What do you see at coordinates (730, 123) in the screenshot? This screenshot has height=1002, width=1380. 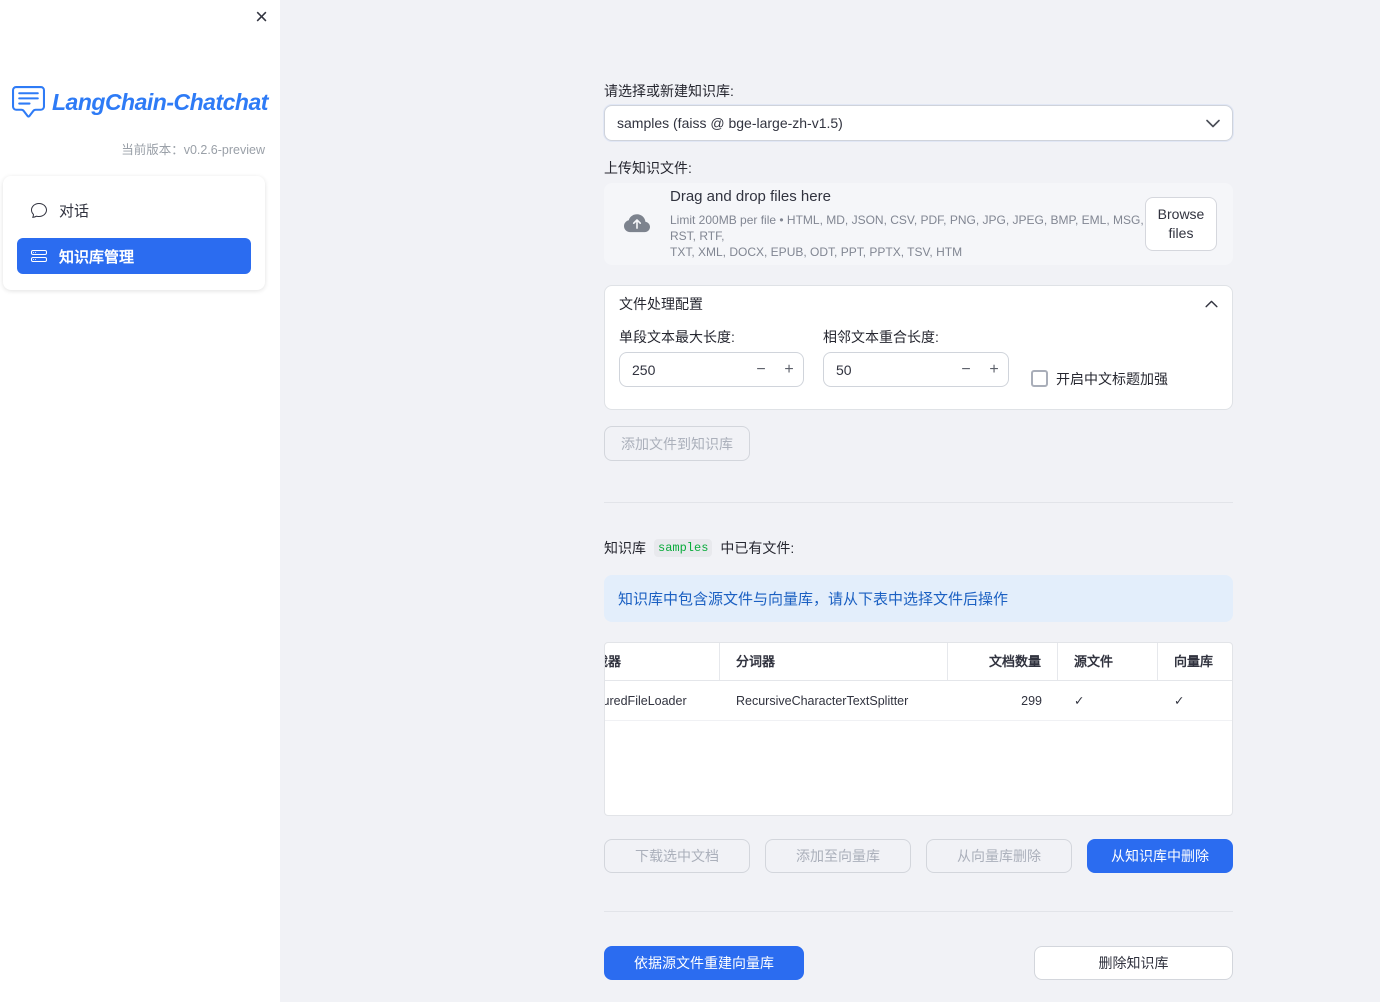 I see `kb-select-value: samples (faiss @ bge-large-zh-v1.5)` at bounding box center [730, 123].